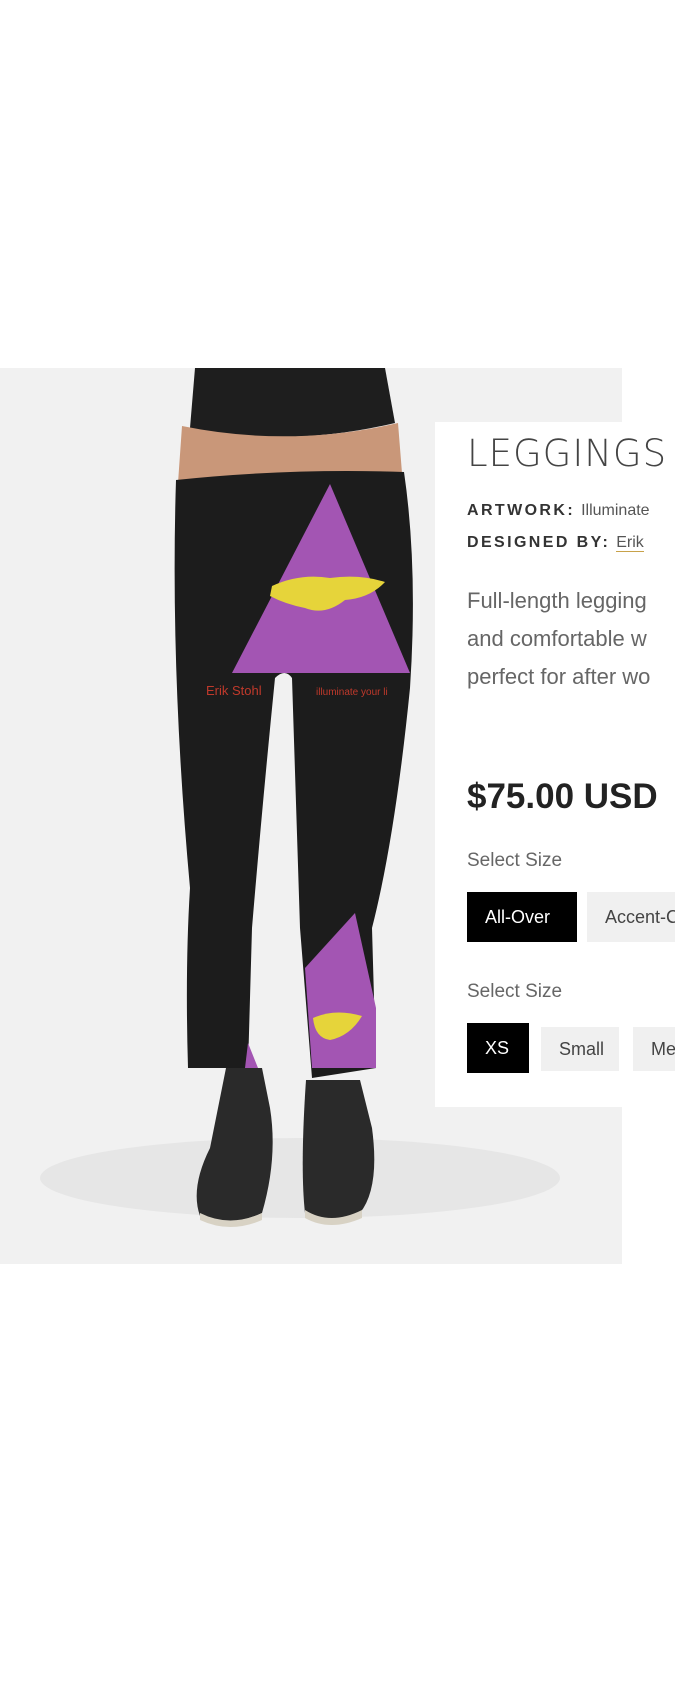 The image size is (675, 1683). I want to click on description-line: perfect for after wo, so click(559, 676).